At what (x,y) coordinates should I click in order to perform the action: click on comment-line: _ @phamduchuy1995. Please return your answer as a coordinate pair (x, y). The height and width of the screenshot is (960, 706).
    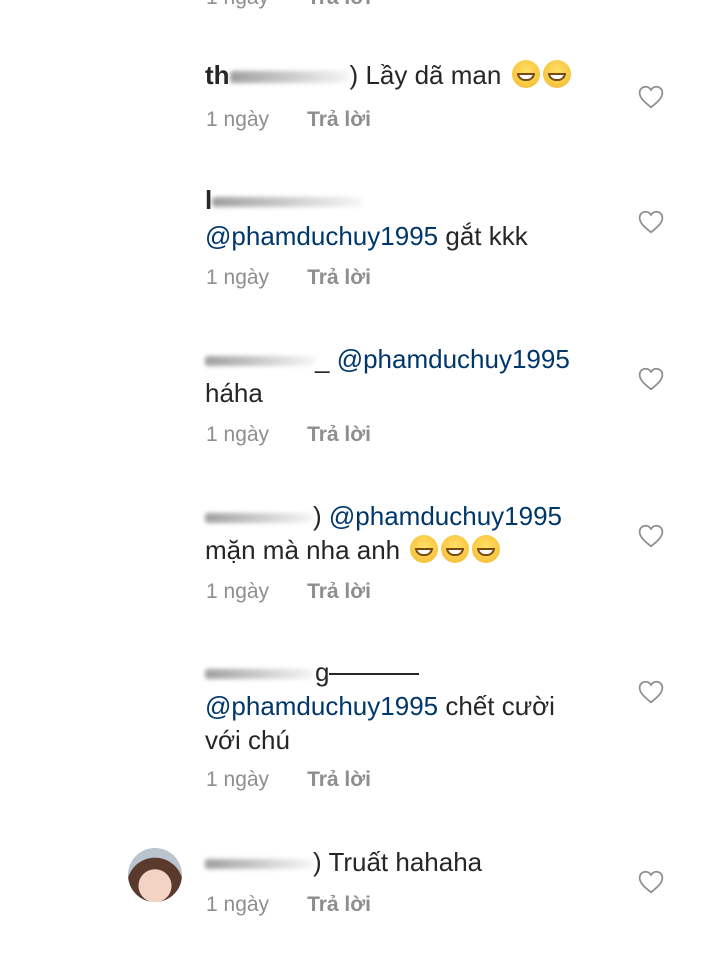
    Looking at the image, I should click on (405, 359).